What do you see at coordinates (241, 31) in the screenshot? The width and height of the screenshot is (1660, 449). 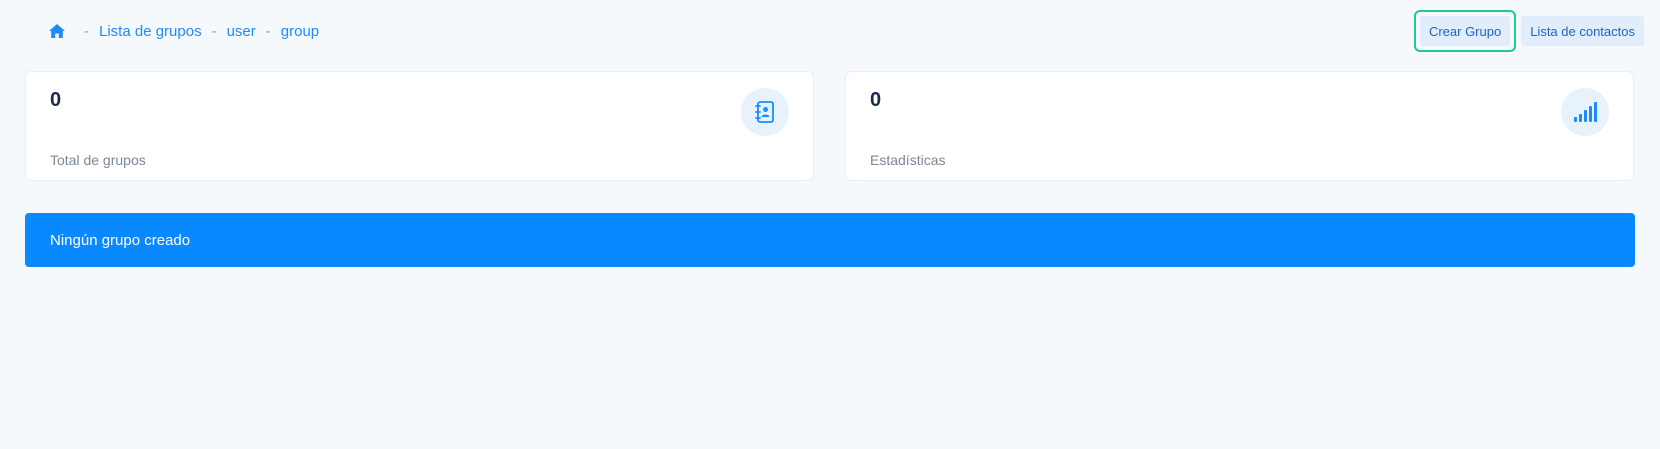 I see `breadcrumb-item-user: user` at bounding box center [241, 31].